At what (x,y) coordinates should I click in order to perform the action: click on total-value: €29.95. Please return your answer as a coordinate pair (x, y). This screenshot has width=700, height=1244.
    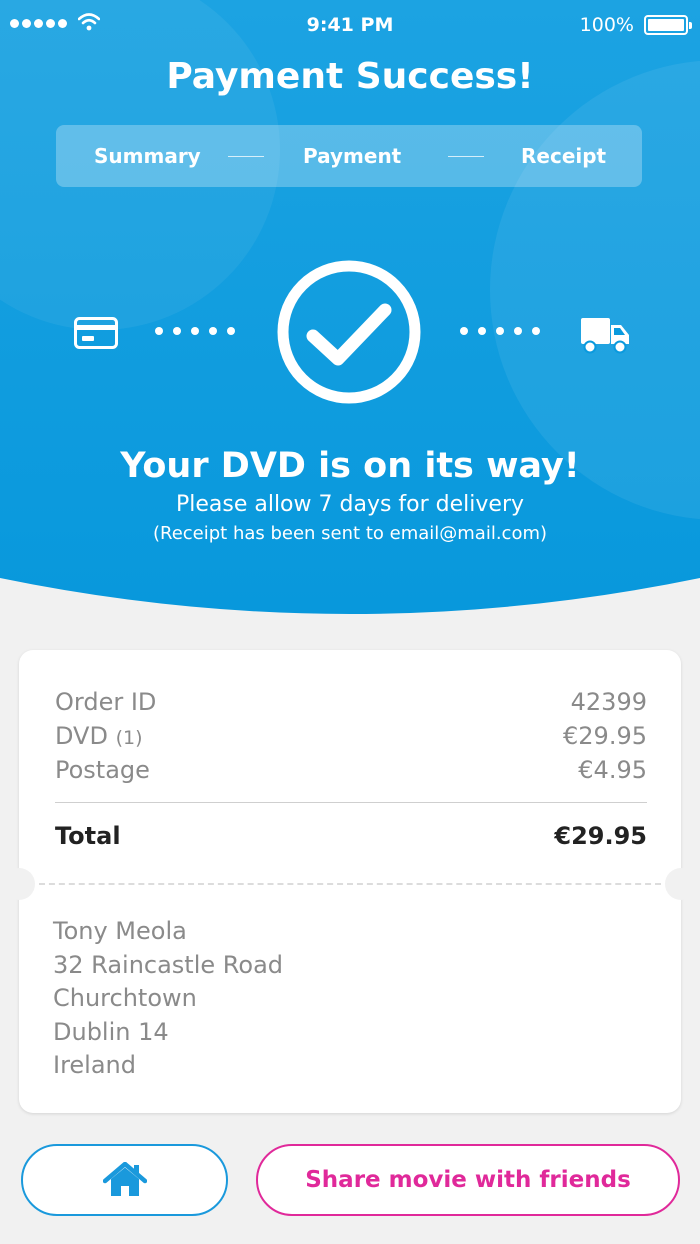
    Looking at the image, I should click on (600, 836).